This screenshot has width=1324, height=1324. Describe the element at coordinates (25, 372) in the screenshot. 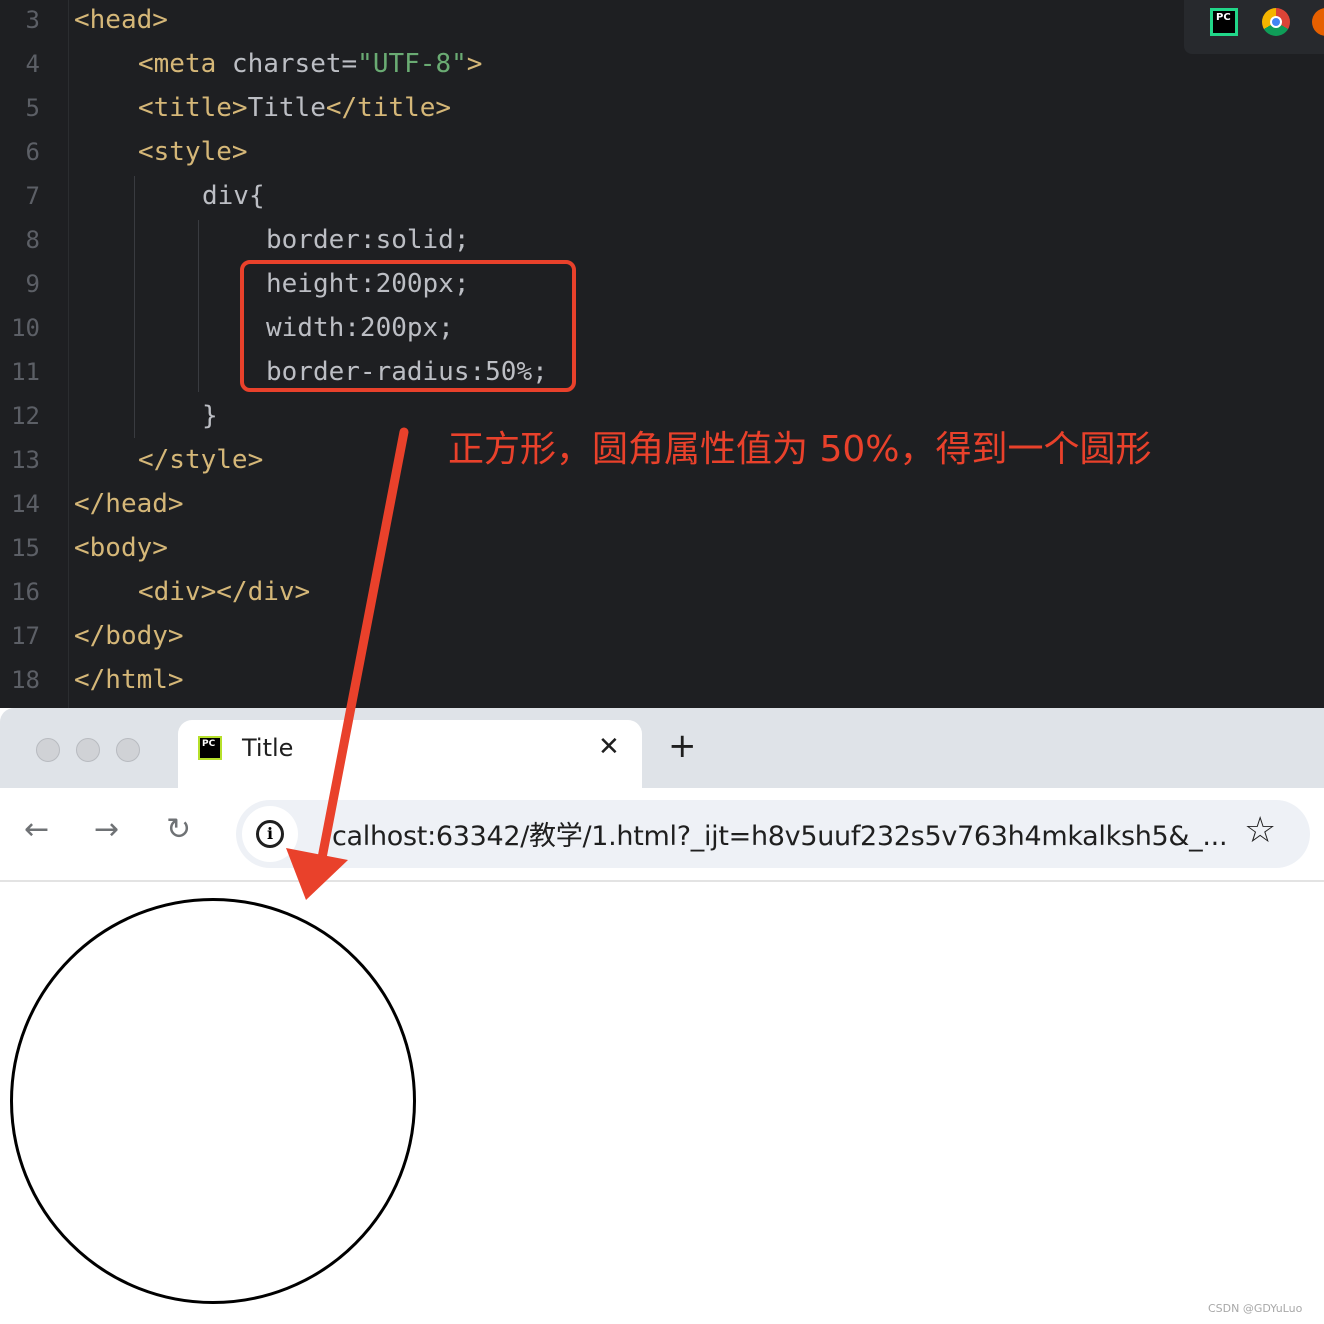

I see `line-number: 11` at that location.